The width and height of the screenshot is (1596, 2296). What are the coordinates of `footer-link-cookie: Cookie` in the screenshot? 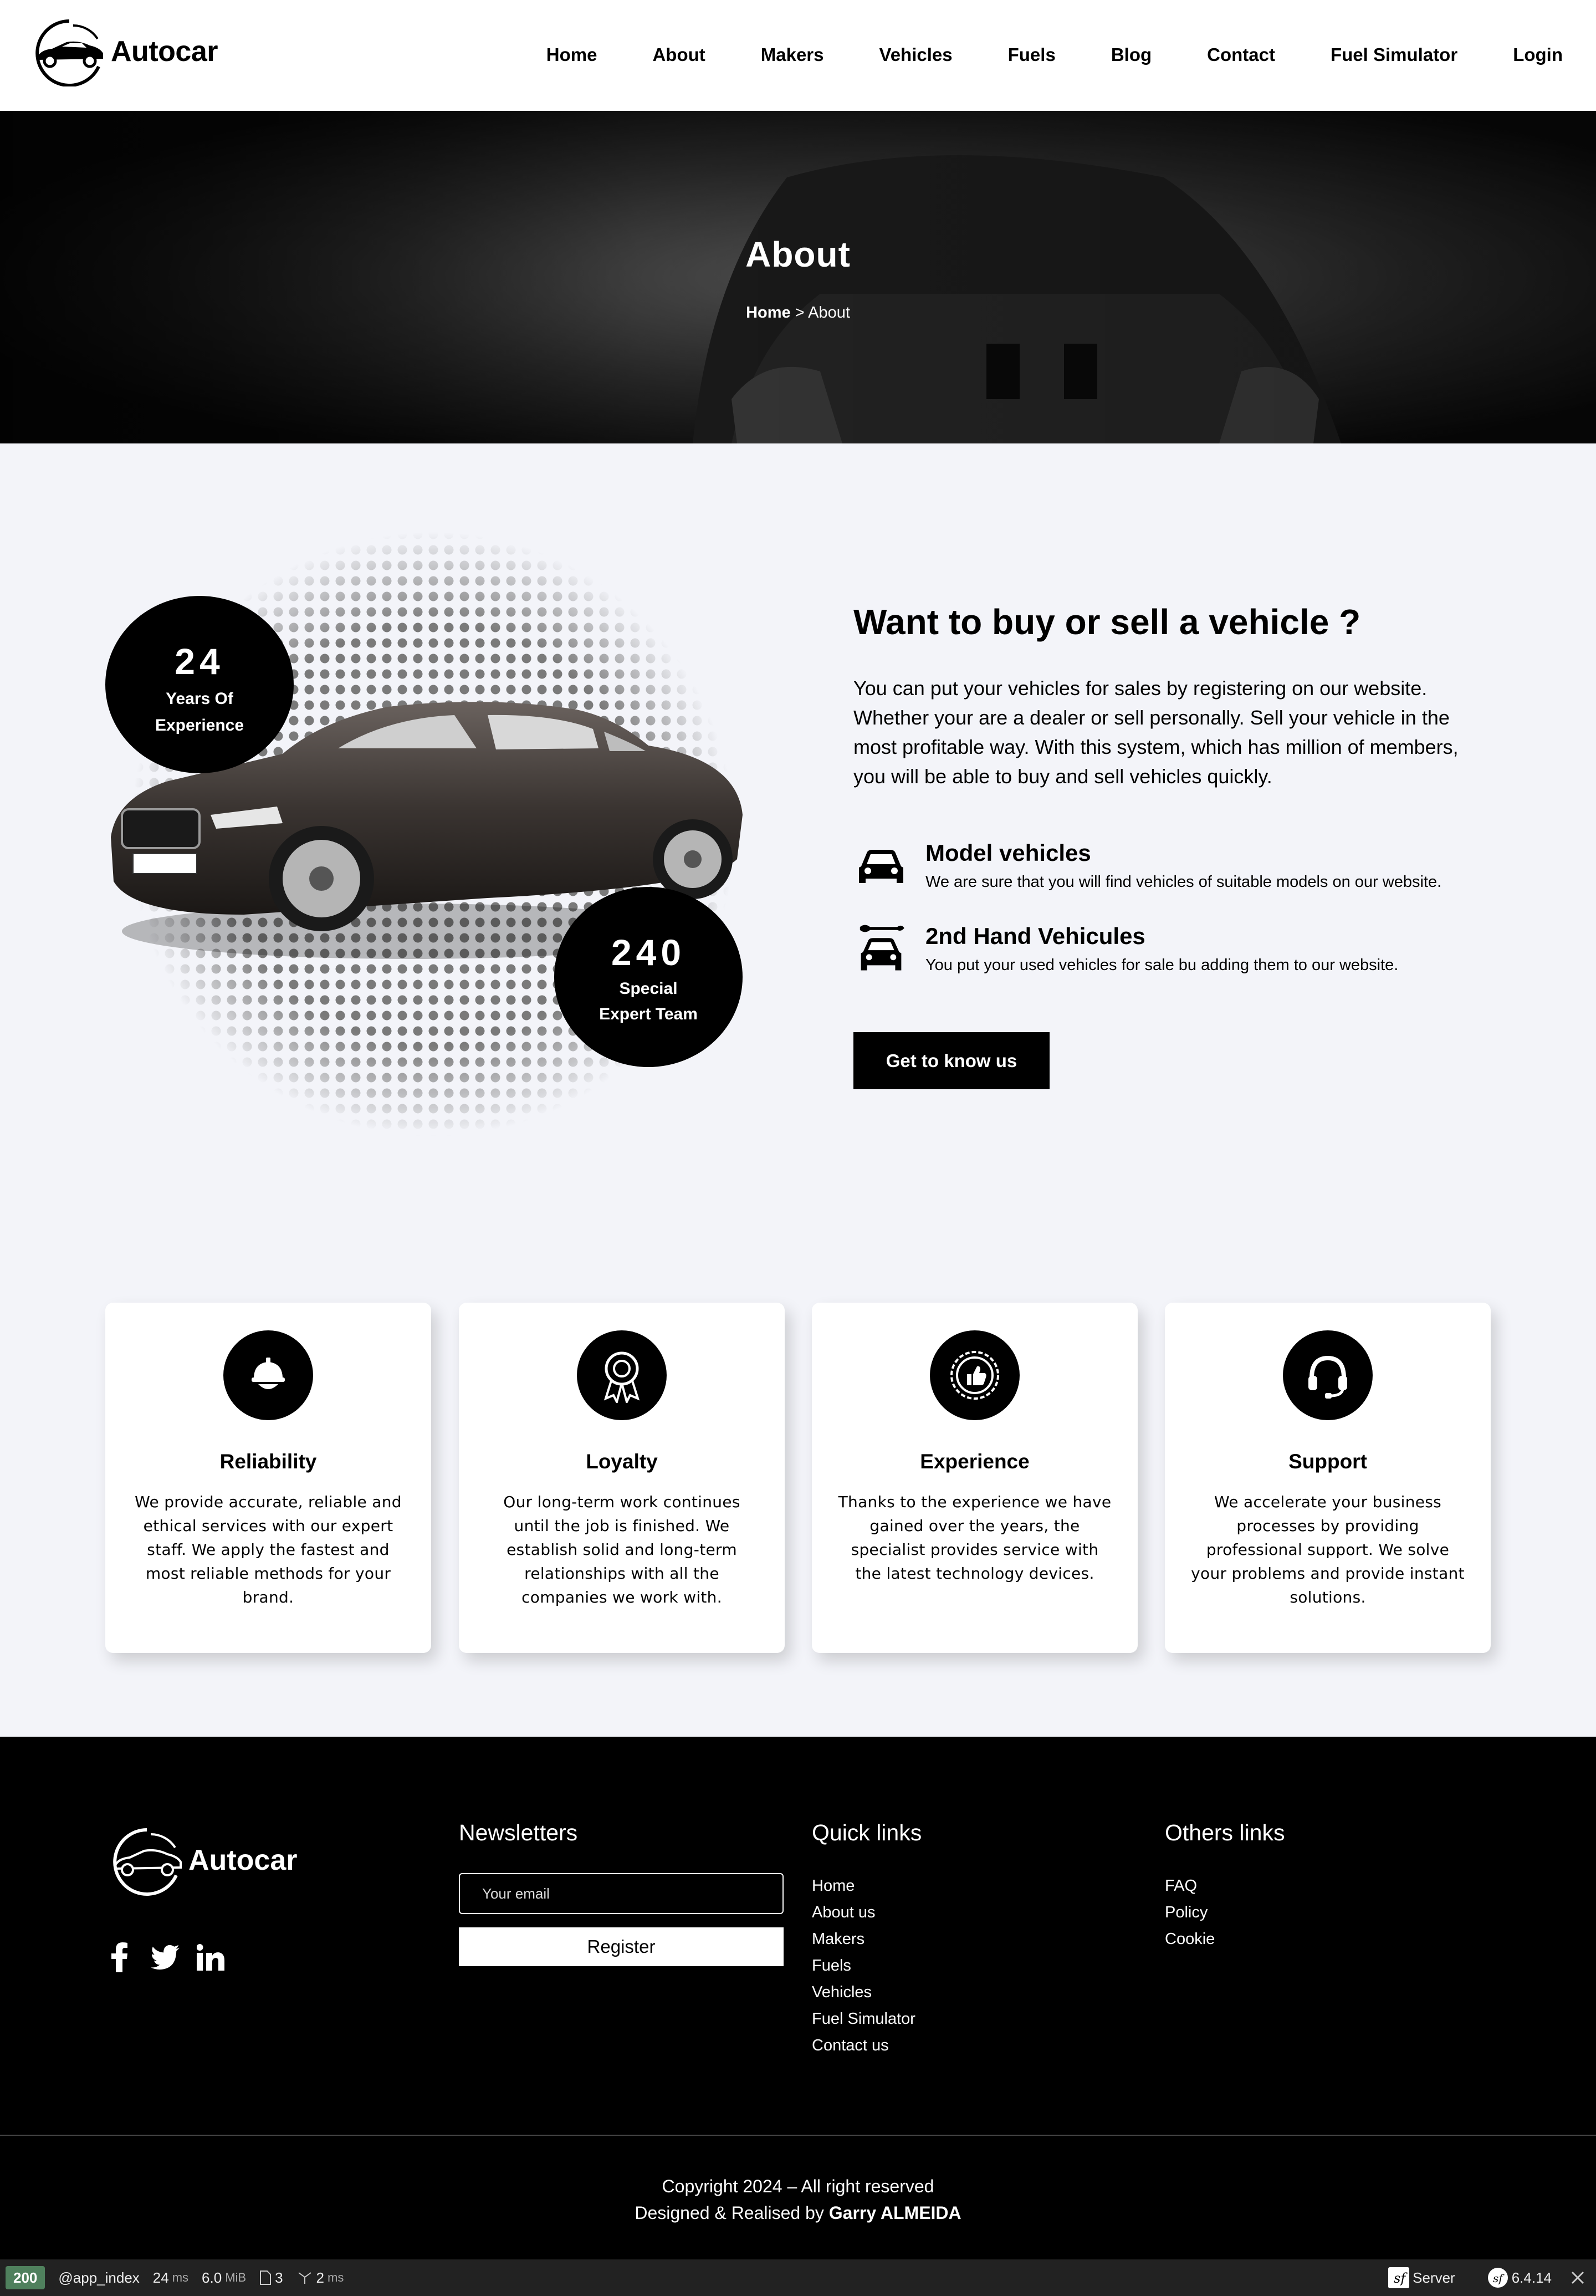 It's located at (1190, 1939).